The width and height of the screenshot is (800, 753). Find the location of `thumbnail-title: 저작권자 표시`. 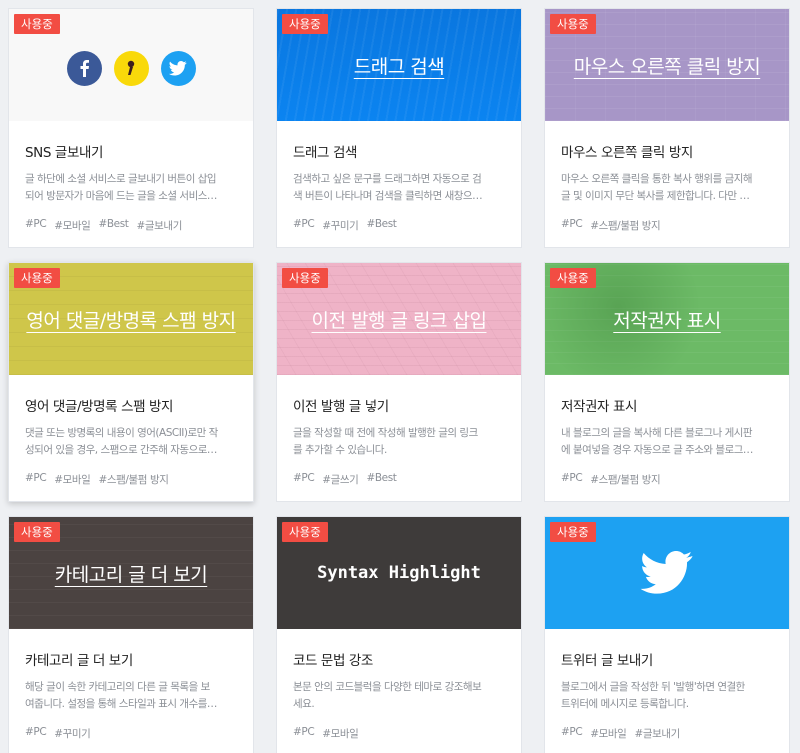

thumbnail-title: 저작권자 표시 is located at coordinates (667, 320).